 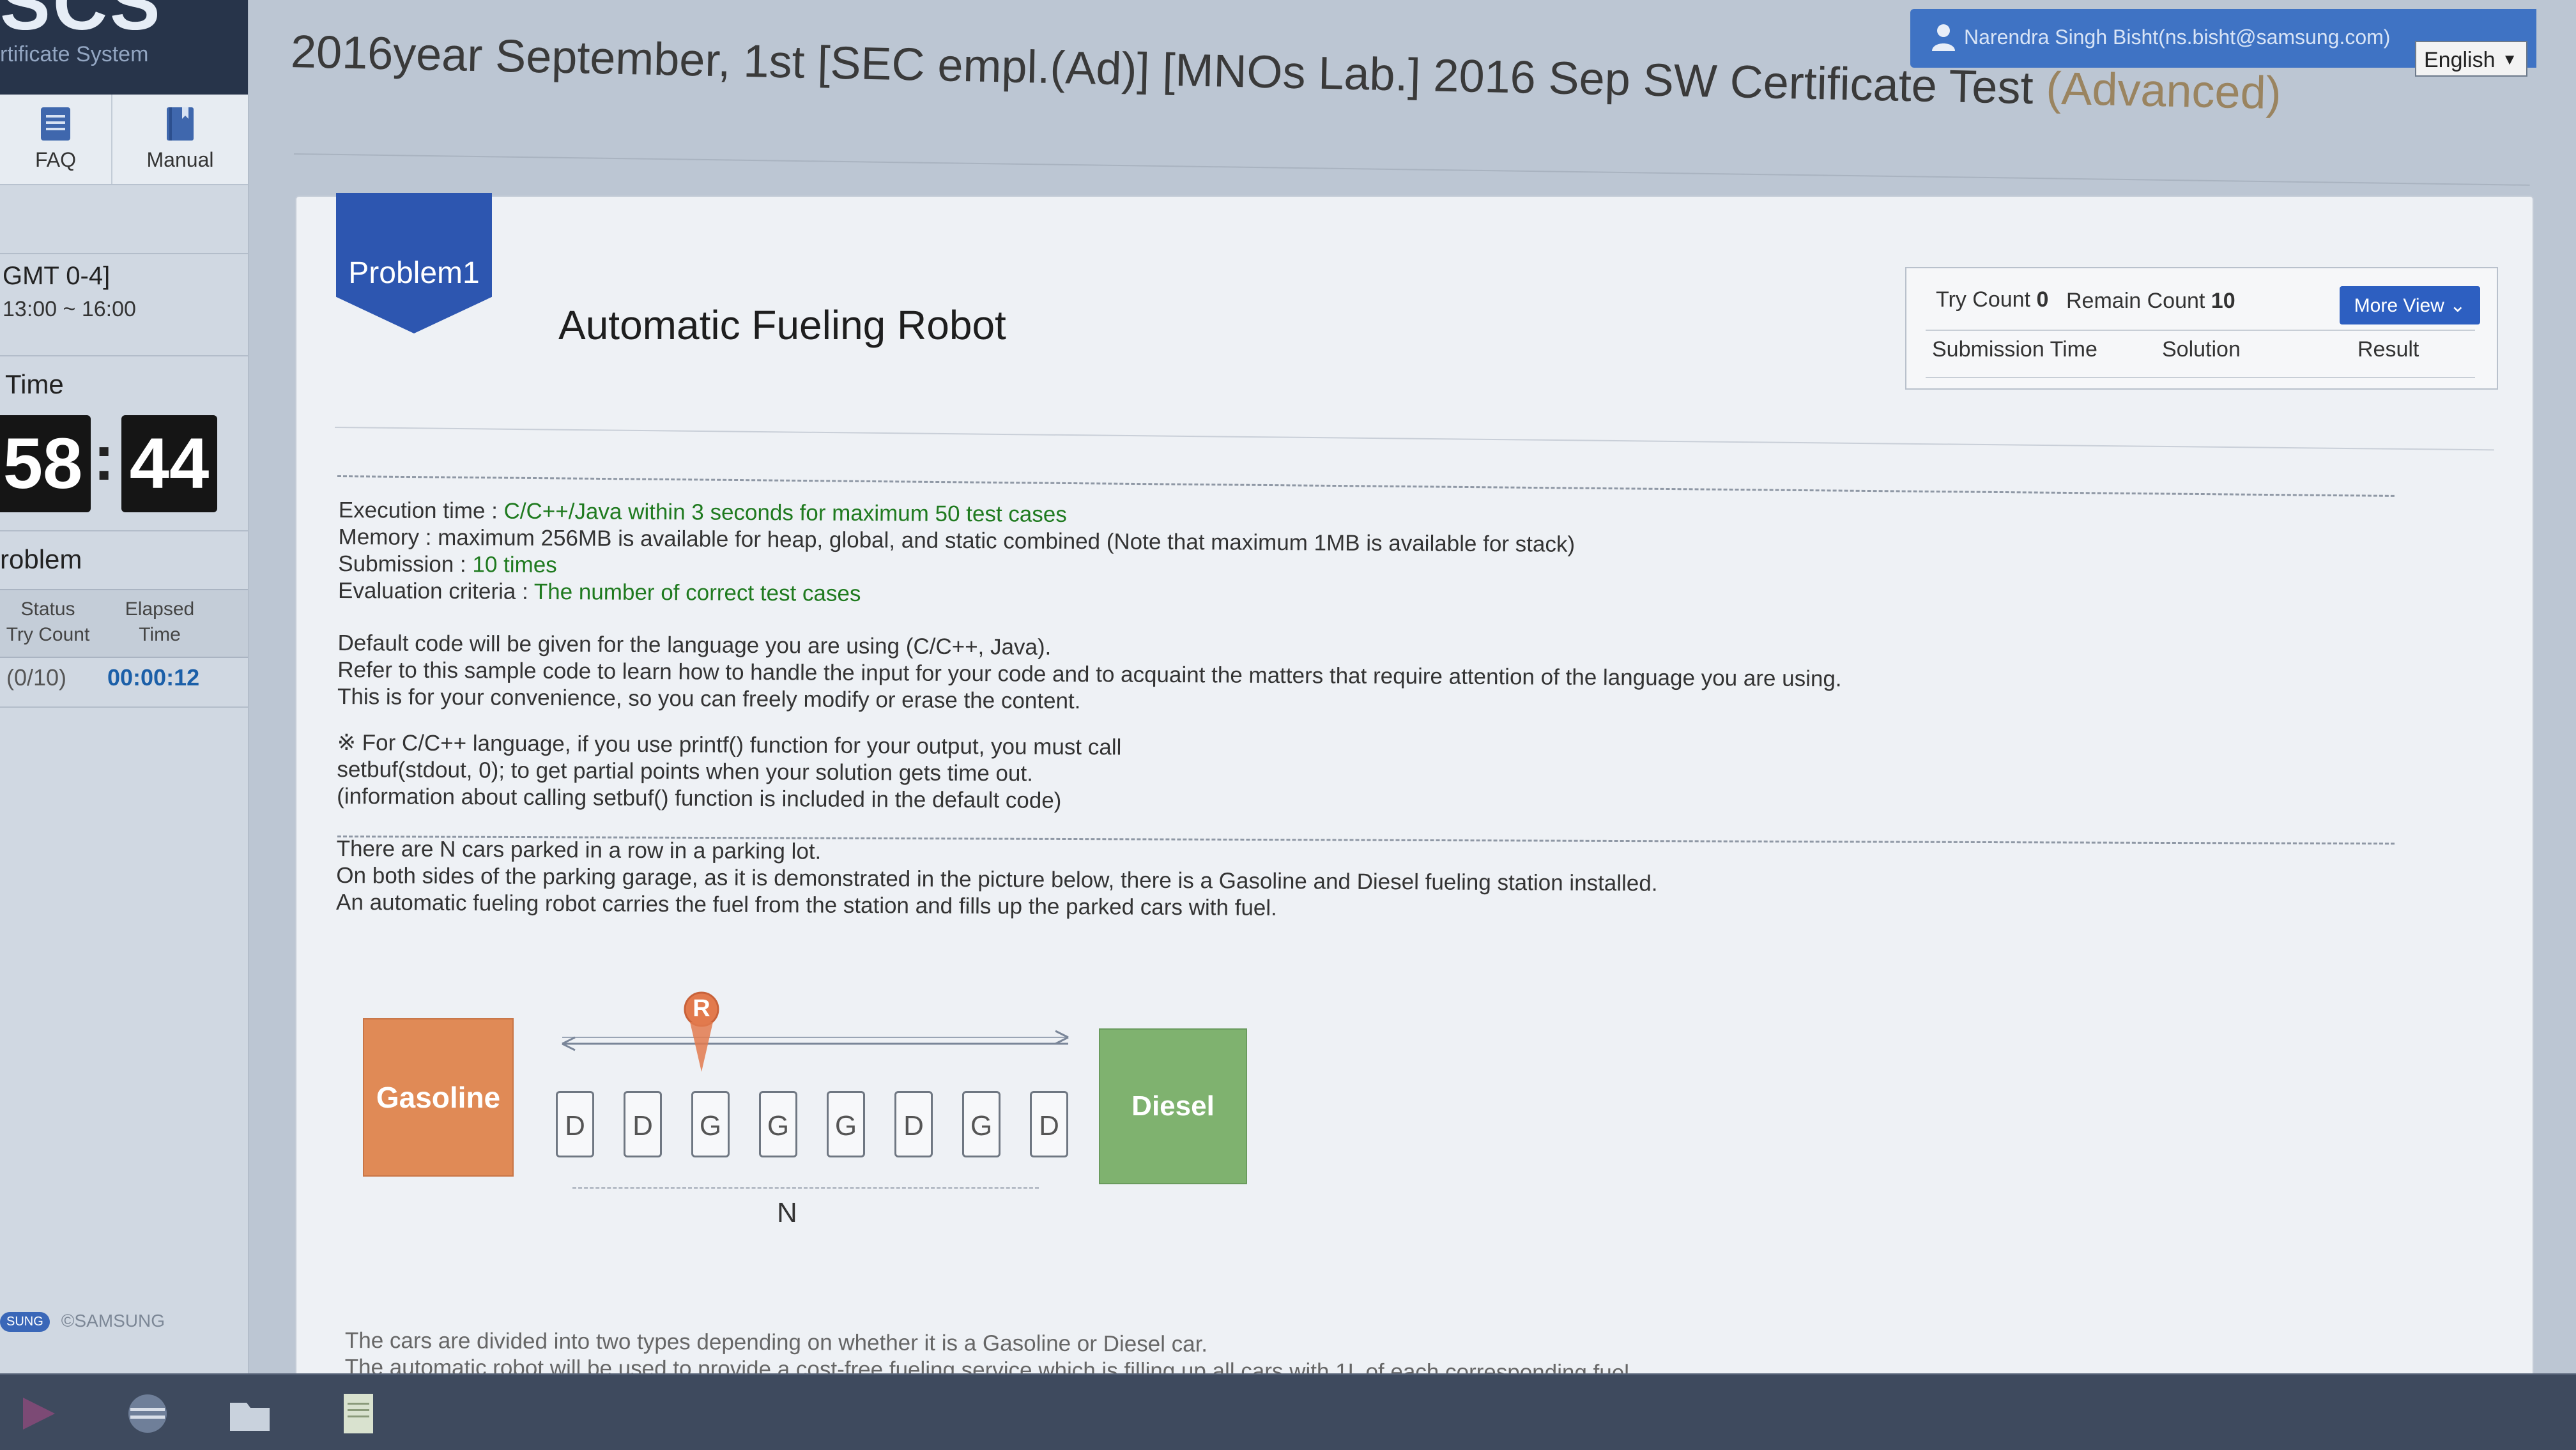 What do you see at coordinates (34, 384) in the screenshot?
I see `time-label: Time` at bounding box center [34, 384].